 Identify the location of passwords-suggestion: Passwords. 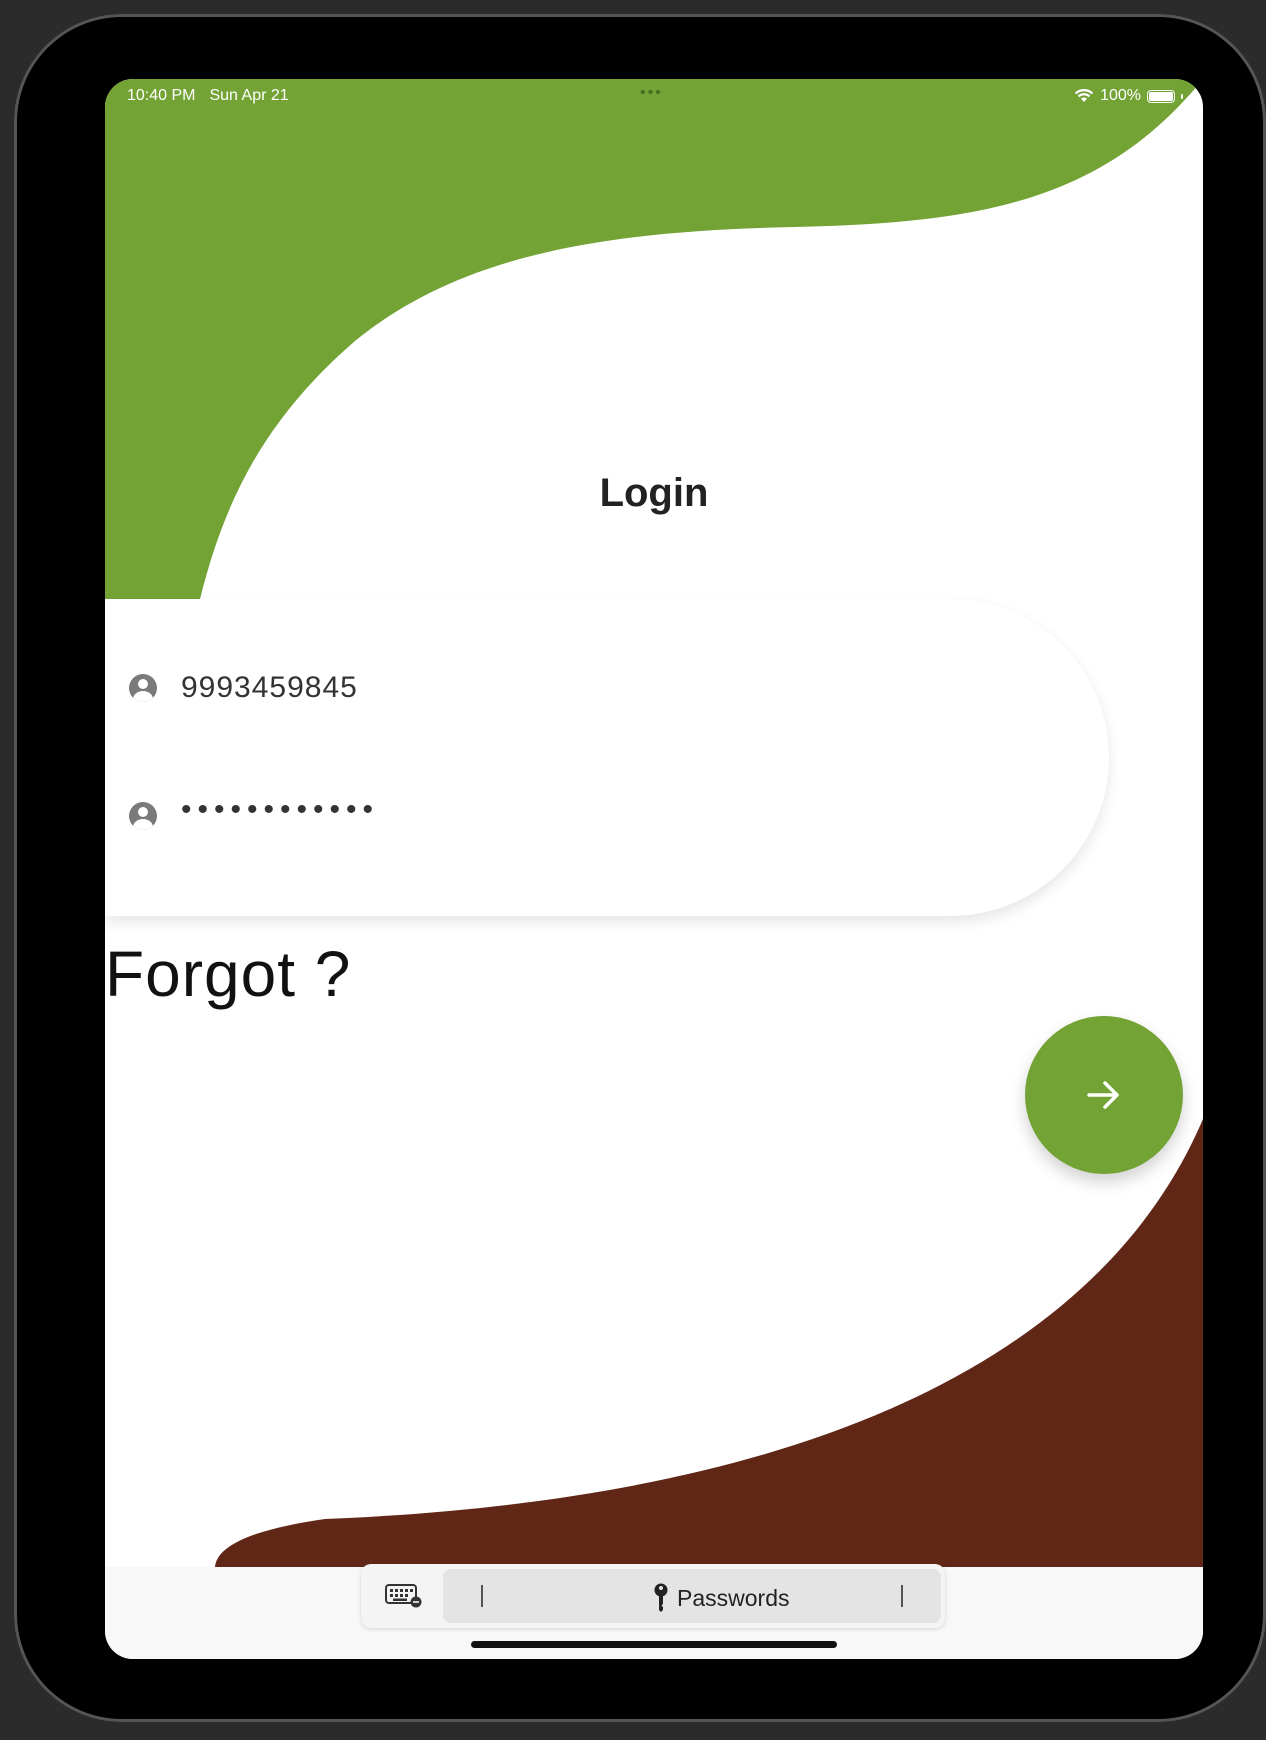
(692, 1596).